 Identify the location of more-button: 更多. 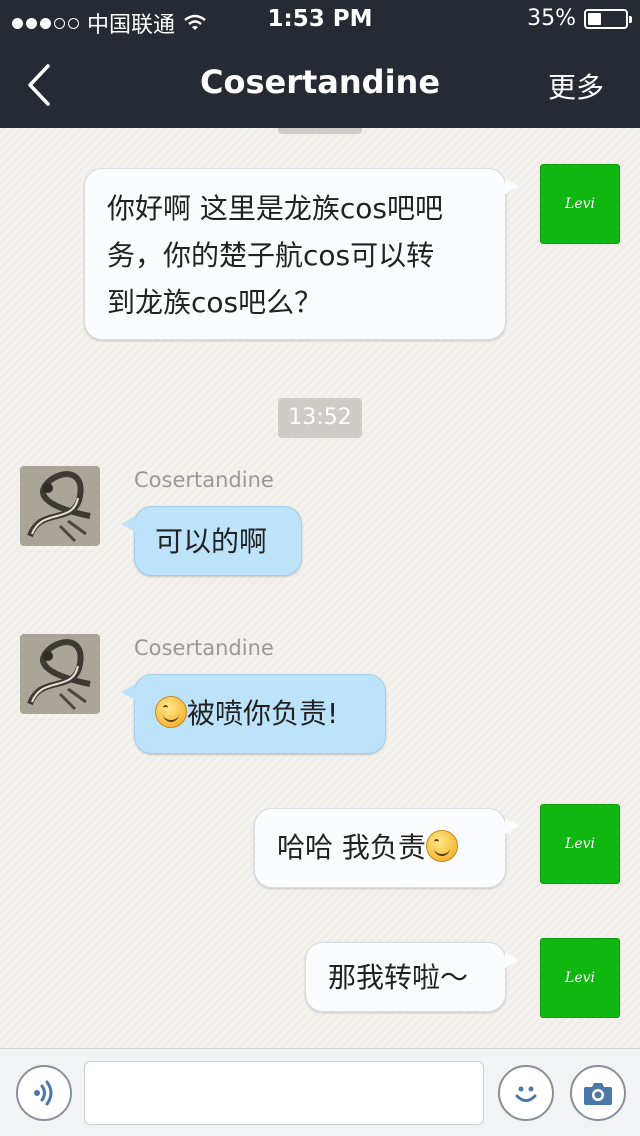
(576, 86).